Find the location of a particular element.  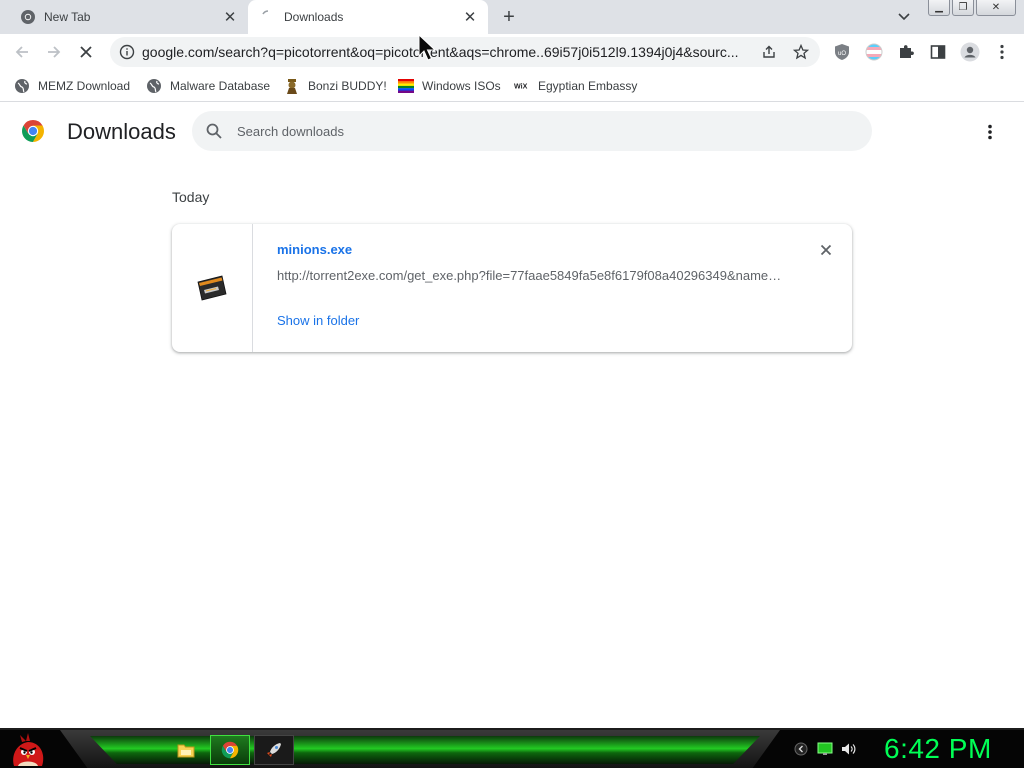

profile-avatar-icon is located at coordinates (970, 52).